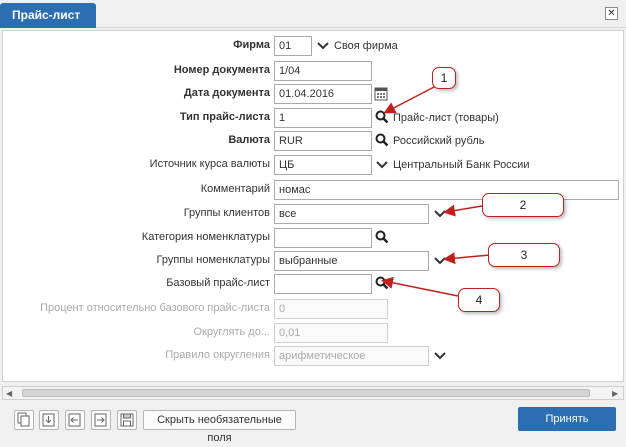 The width and height of the screenshot is (626, 447). I want to click on callout-1: 1, so click(444, 78).